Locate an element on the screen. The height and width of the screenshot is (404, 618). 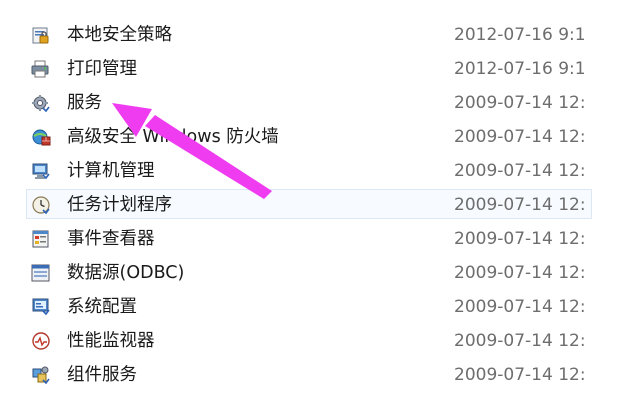
list-item: 系统配置 2009-07-14 12: is located at coordinates (309, 306).